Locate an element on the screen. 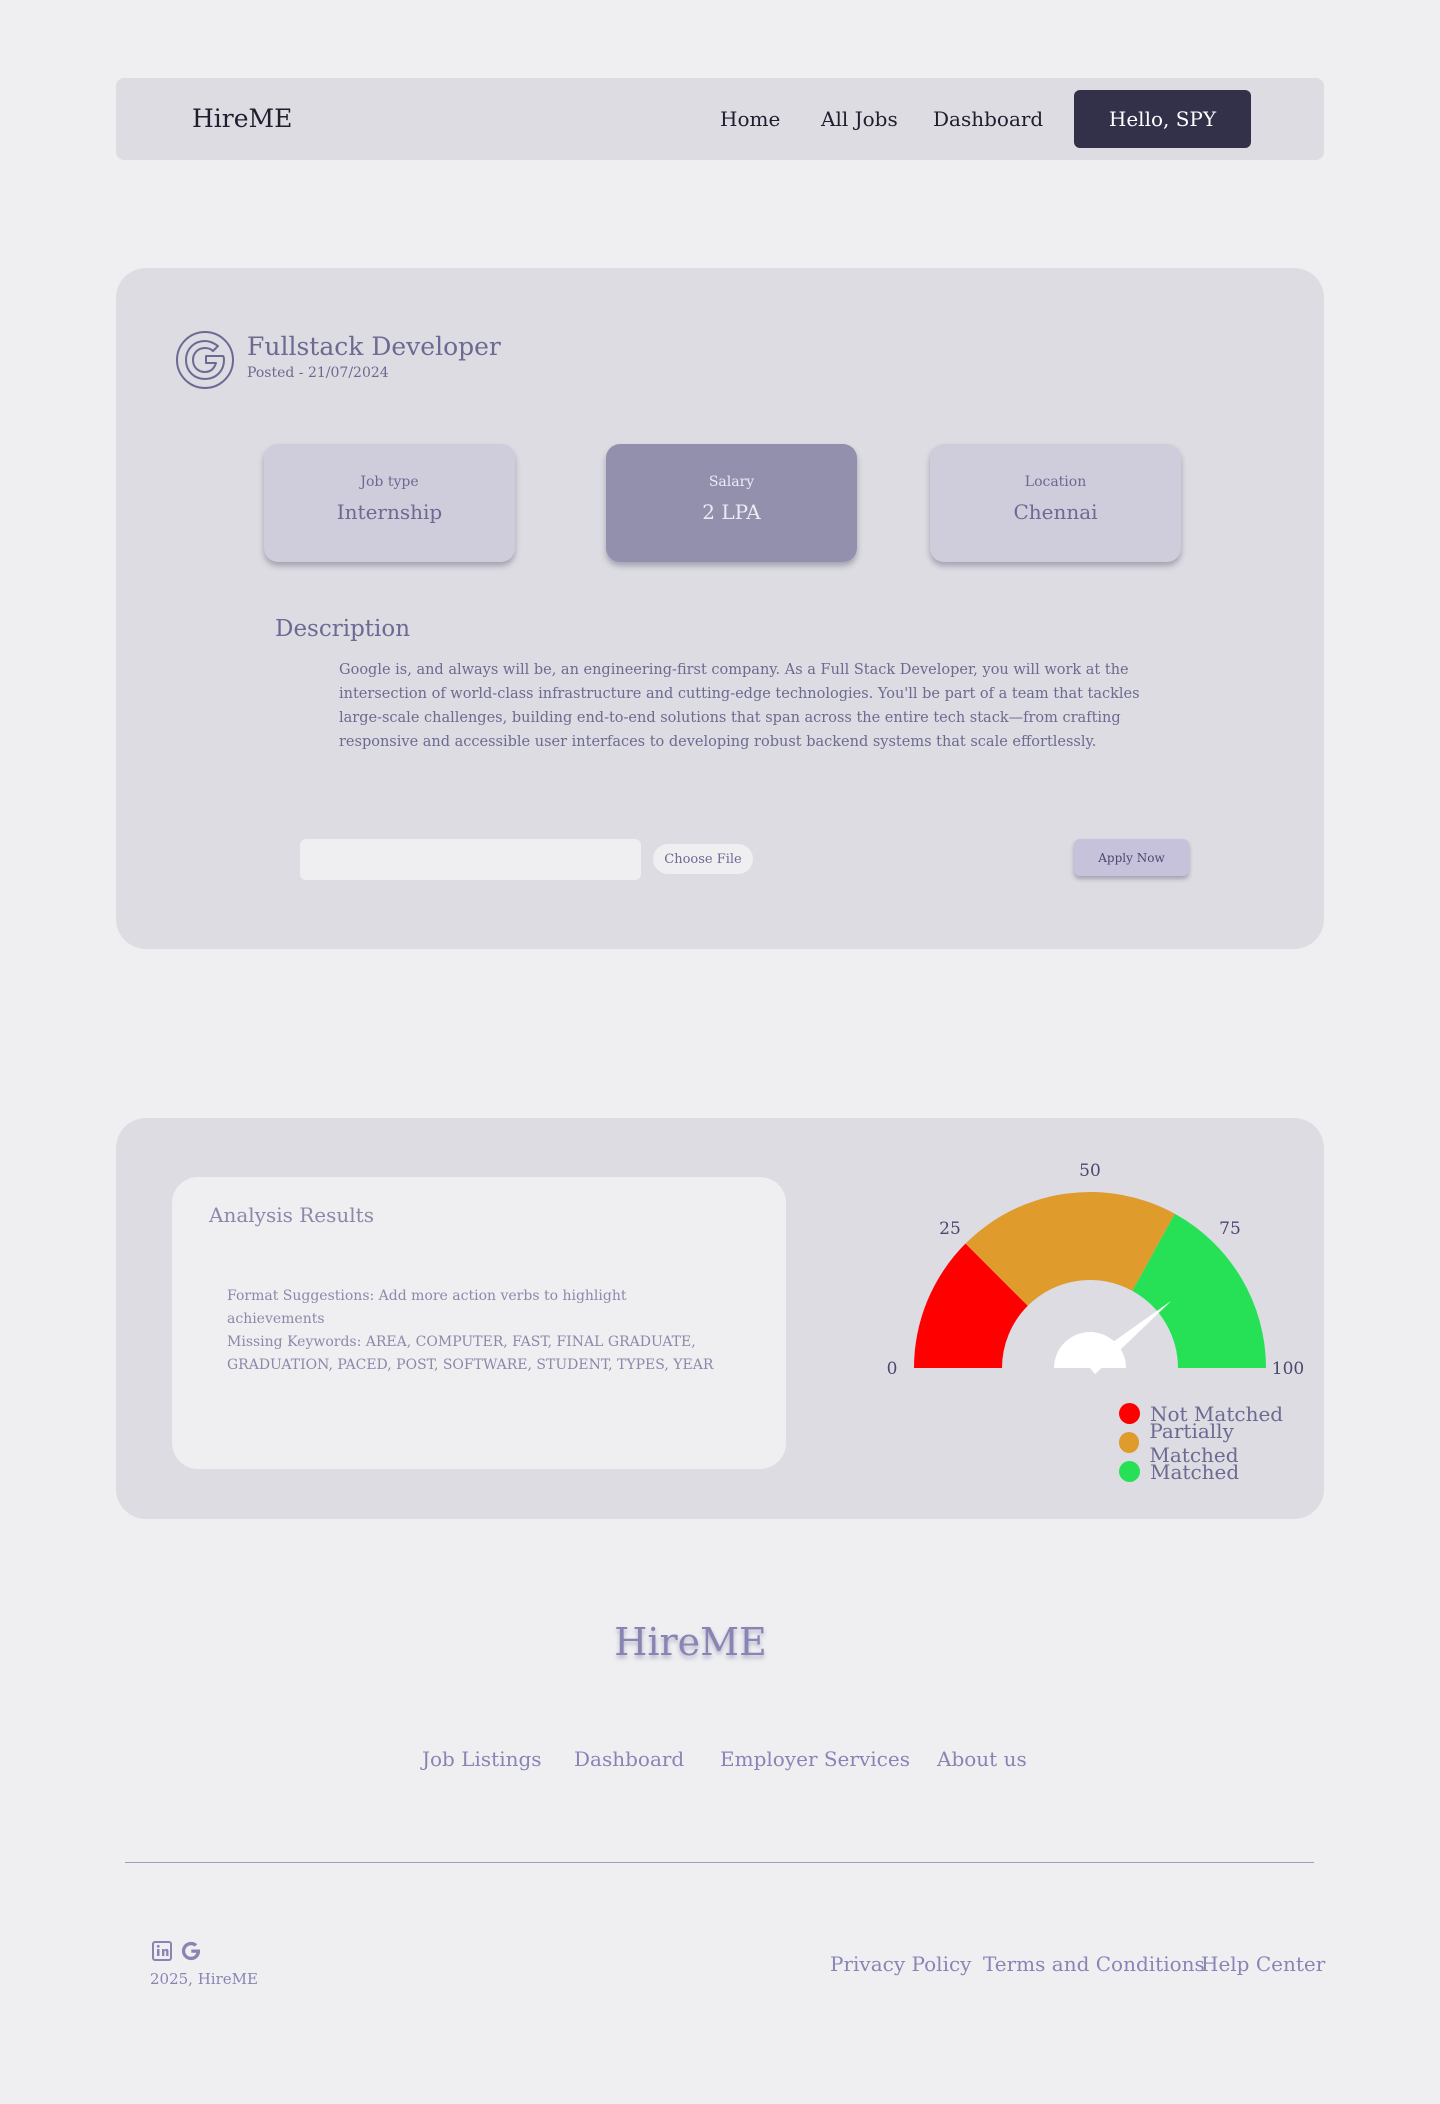 This screenshot has width=1440, height=2104. apply-now-button: Apply Now is located at coordinates (1131, 857).